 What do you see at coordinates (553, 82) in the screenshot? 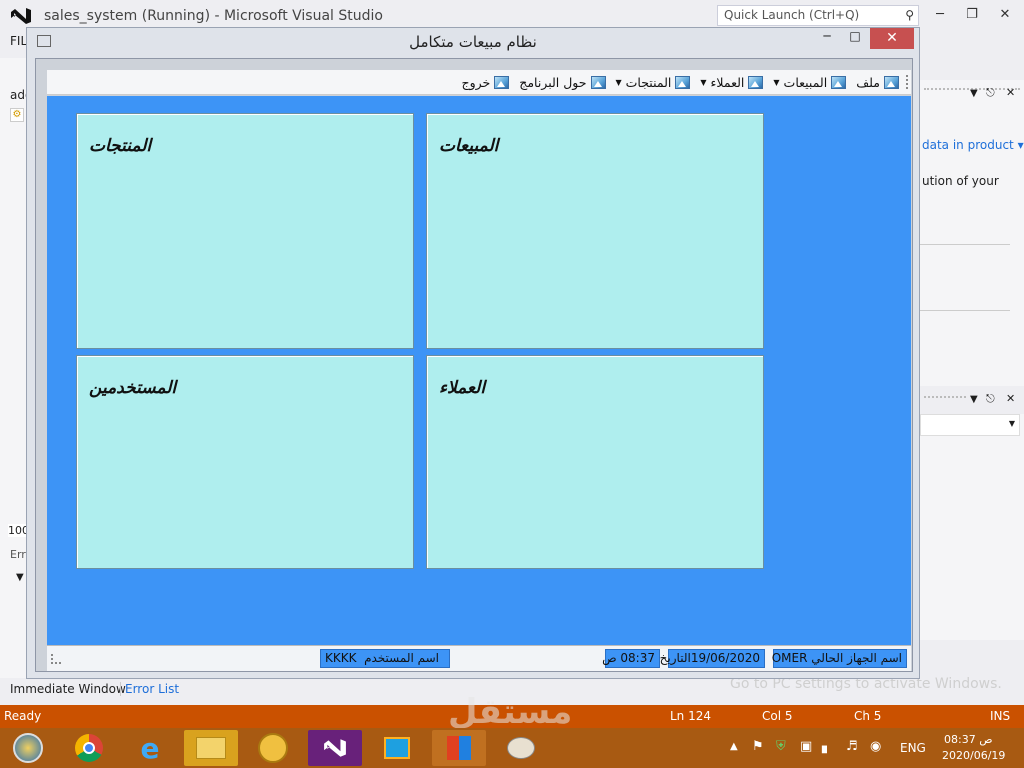
I see `menu-label: حول البرنامج` at bounding box center [553, 82].